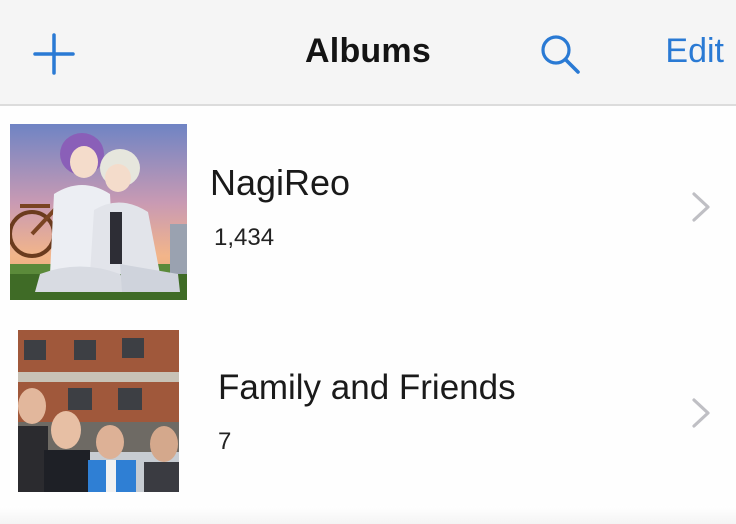 This screenshot has width=736, height=524. Describe the element at coordinates (244, 237) in the screenshot. I see `album-photo-count: 1,434` at that location.